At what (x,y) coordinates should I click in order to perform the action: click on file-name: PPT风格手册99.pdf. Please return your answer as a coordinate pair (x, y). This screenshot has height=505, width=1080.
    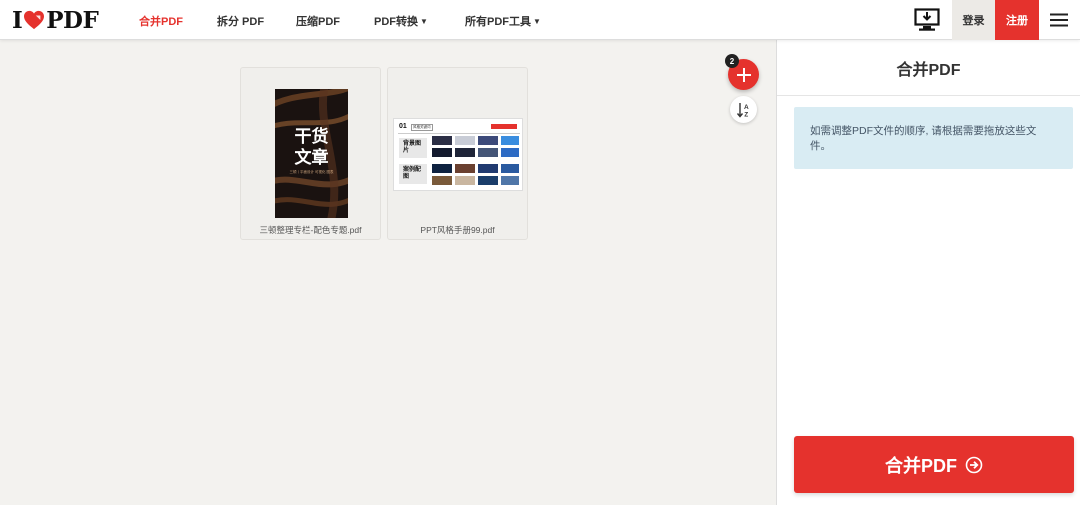
    Looking at the image, I should click on (457, 230).